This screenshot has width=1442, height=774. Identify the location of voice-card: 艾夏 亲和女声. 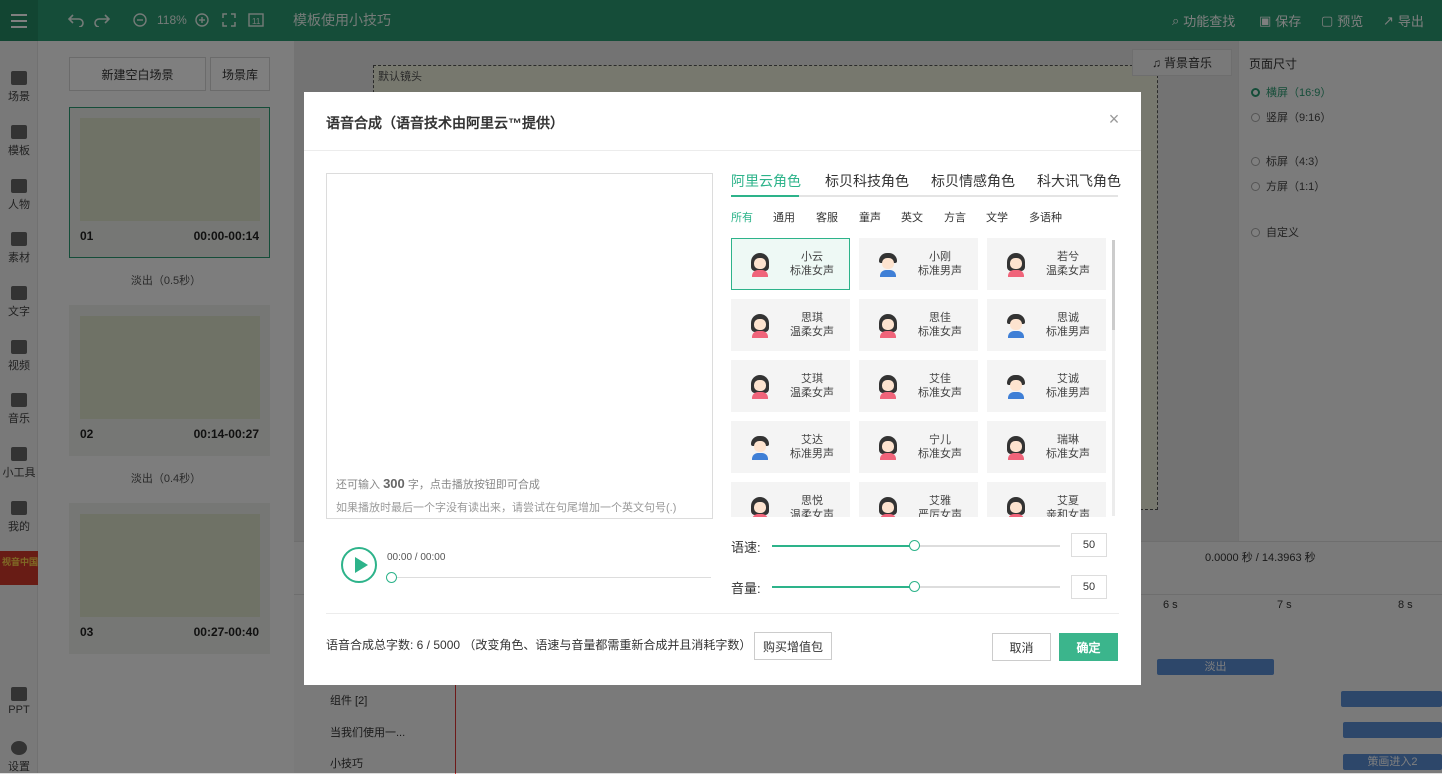
(1046, 499).